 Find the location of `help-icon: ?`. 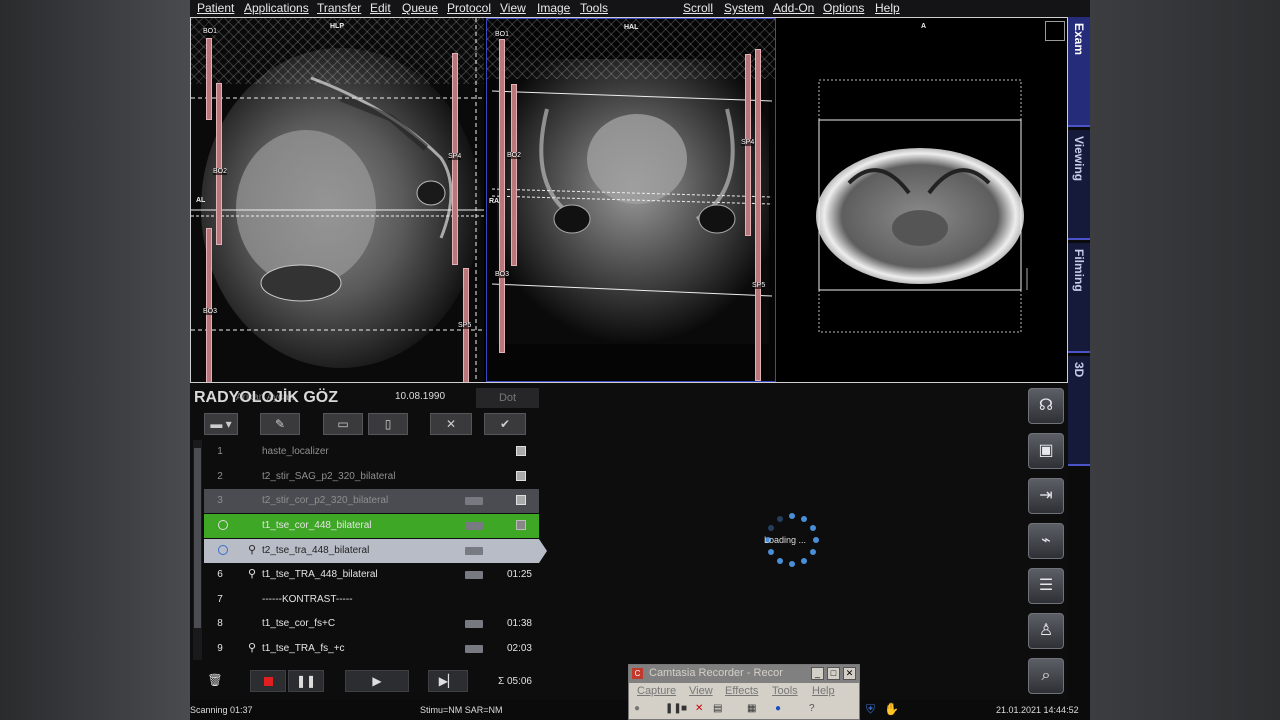

help-icon: ? is located at coordinates (812, 708).